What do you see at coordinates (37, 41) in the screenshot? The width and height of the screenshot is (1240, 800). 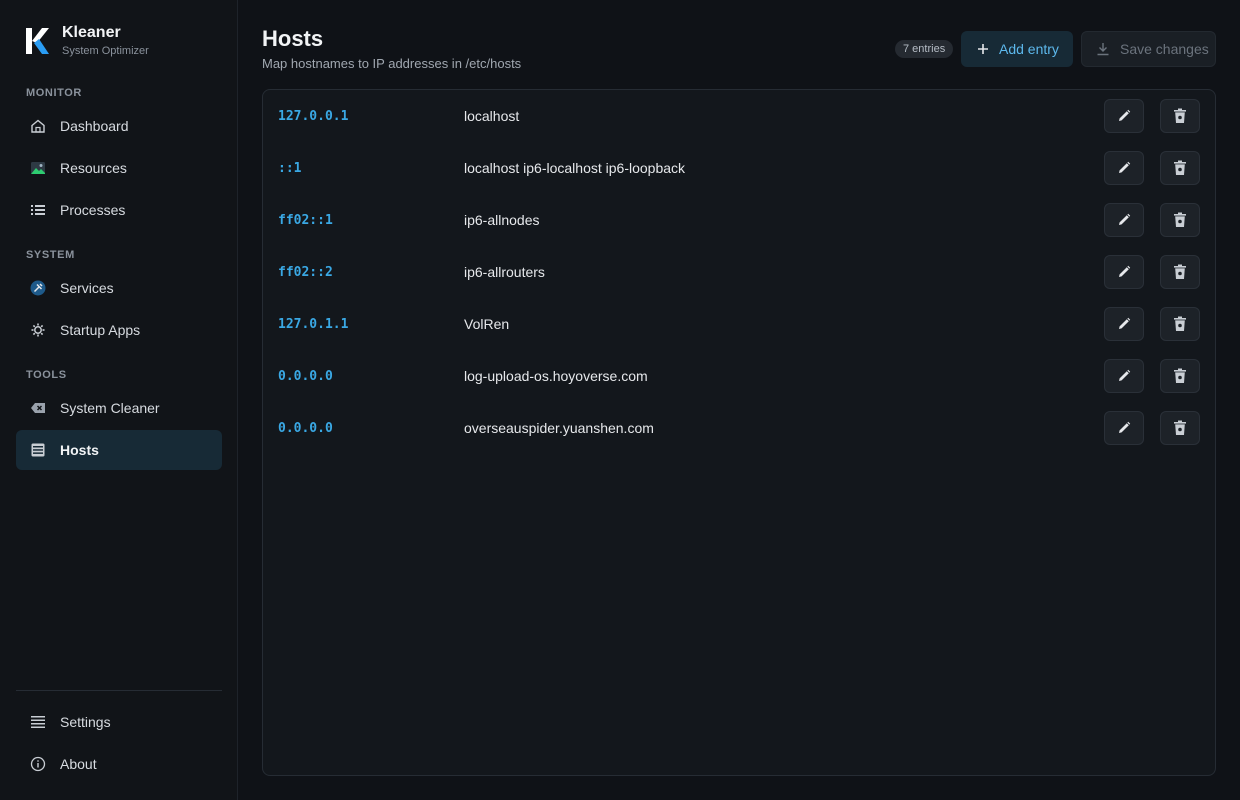 I see `kleaner-logo-icon` at bounding box center [37, 41].